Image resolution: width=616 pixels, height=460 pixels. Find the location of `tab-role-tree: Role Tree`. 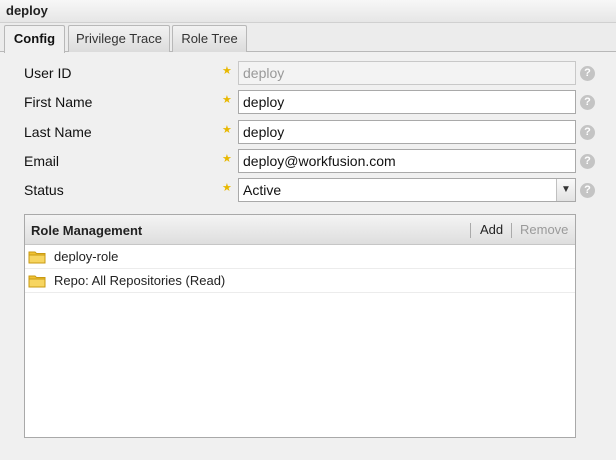

tab-role-tree: Role Tree is located at coordinates (209, 38).